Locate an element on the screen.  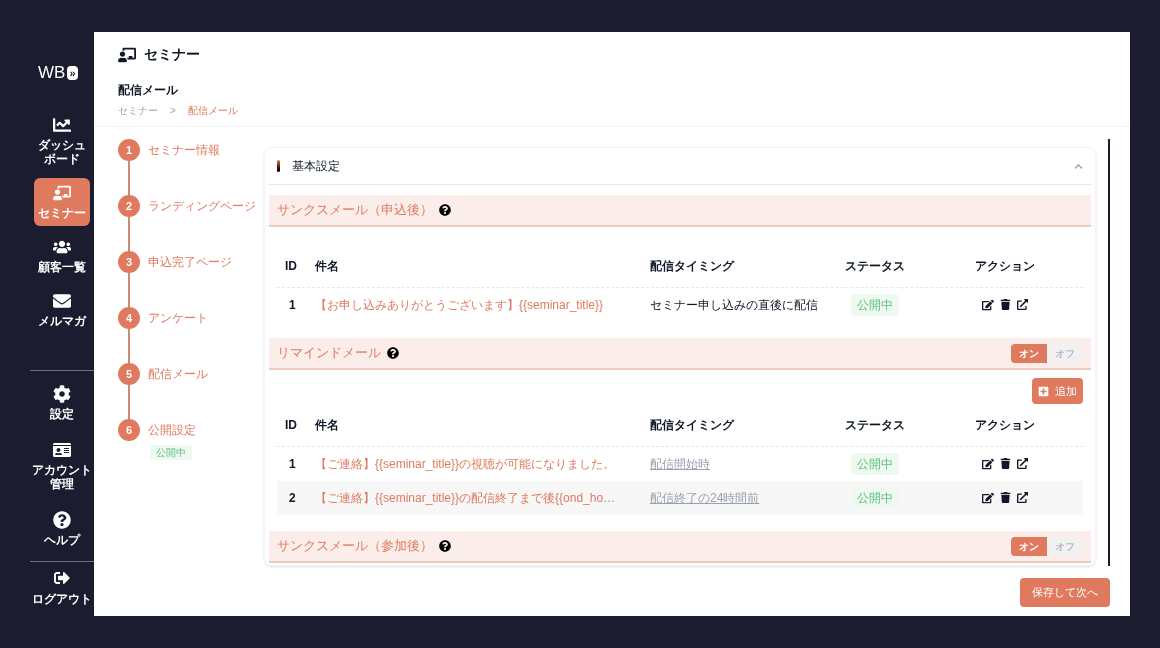
sidebar-label: ダッシュ is located at coordinates (62, 144).